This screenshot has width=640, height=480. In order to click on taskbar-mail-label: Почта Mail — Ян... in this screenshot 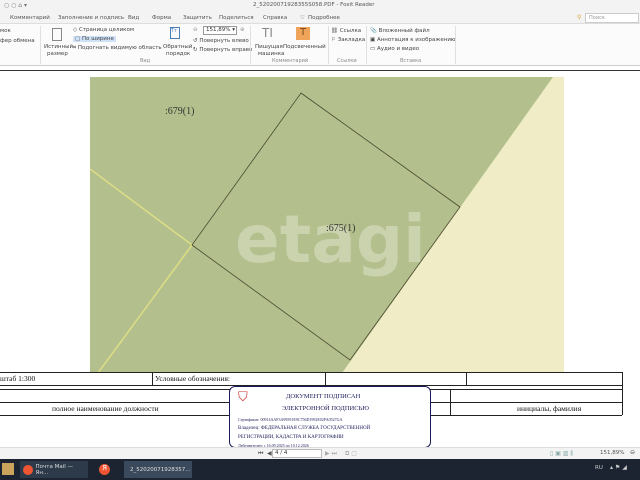, I will do `click(54, 469)`.